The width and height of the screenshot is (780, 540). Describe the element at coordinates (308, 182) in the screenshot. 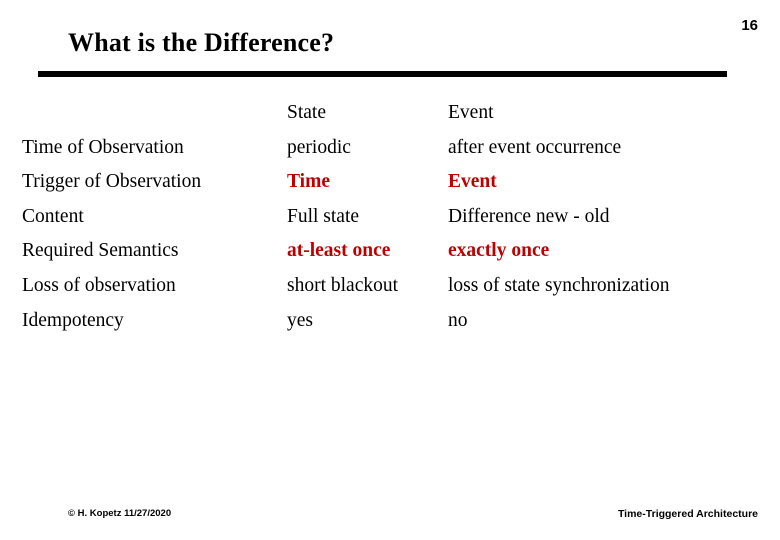

I see `row-state-value: Time` at that location.